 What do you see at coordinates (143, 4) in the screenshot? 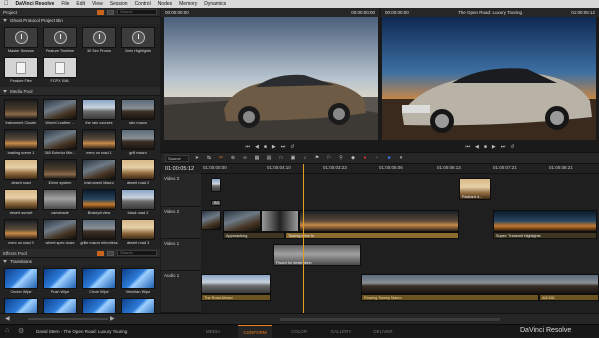
I see `menu-control: Control` at bounding box center [143, 4].